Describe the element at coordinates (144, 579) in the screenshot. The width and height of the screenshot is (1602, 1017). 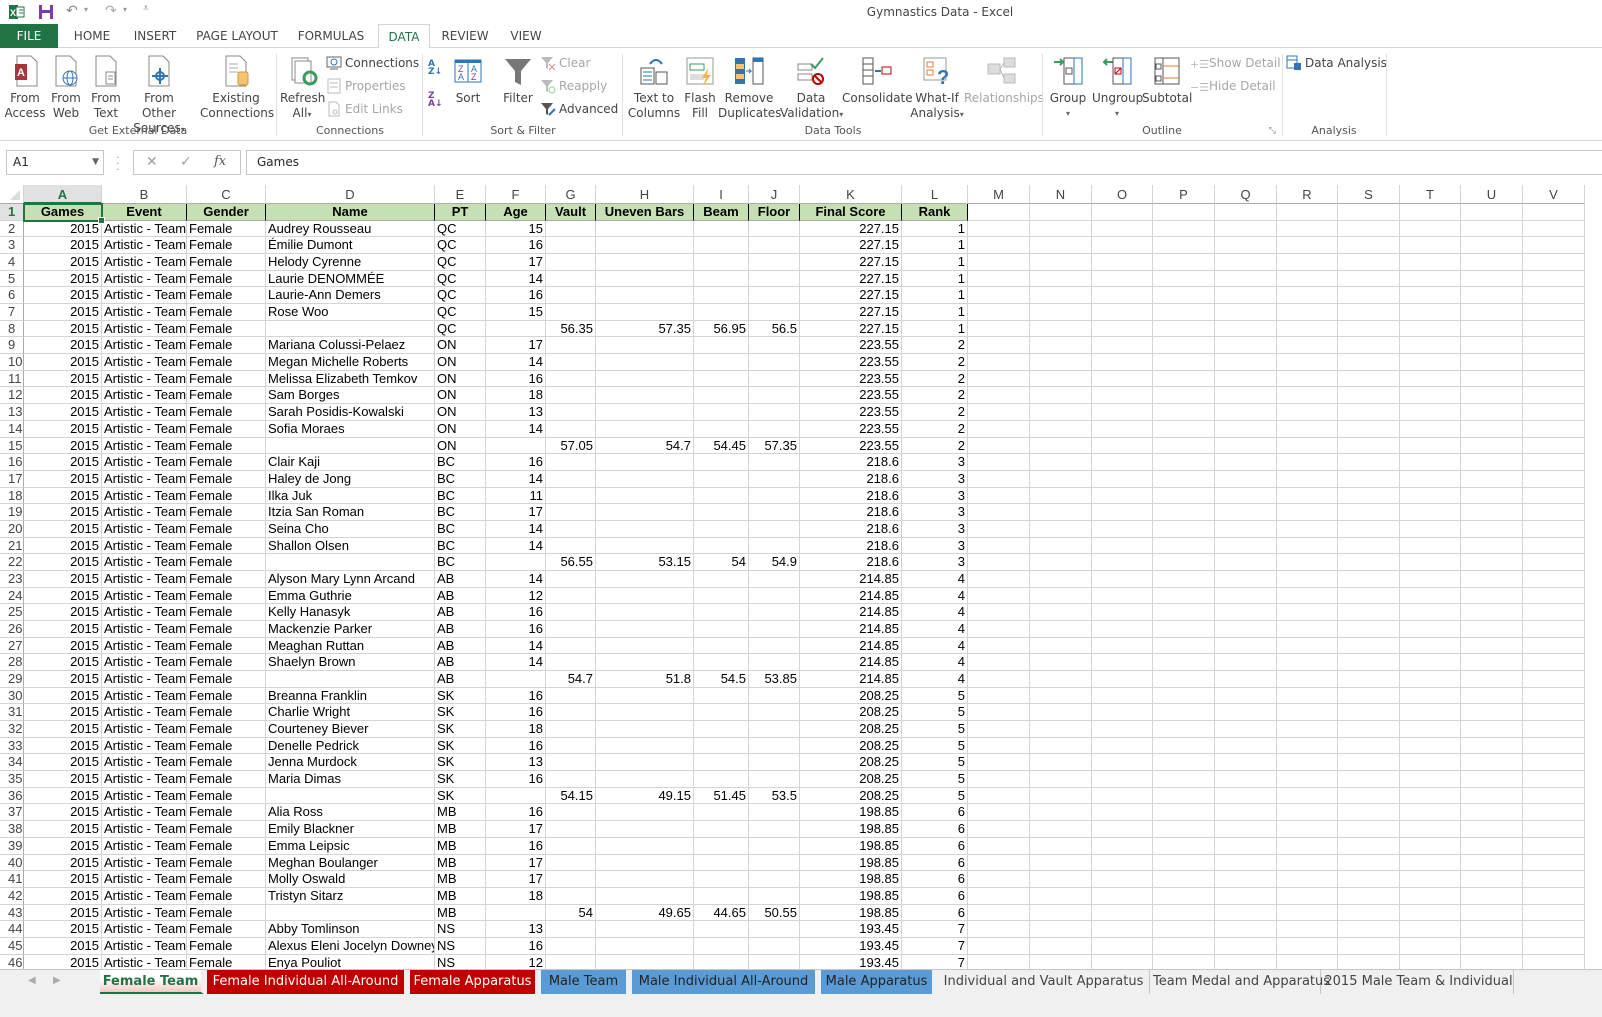
I see `cell-b23: Artistic - Team` at that location.